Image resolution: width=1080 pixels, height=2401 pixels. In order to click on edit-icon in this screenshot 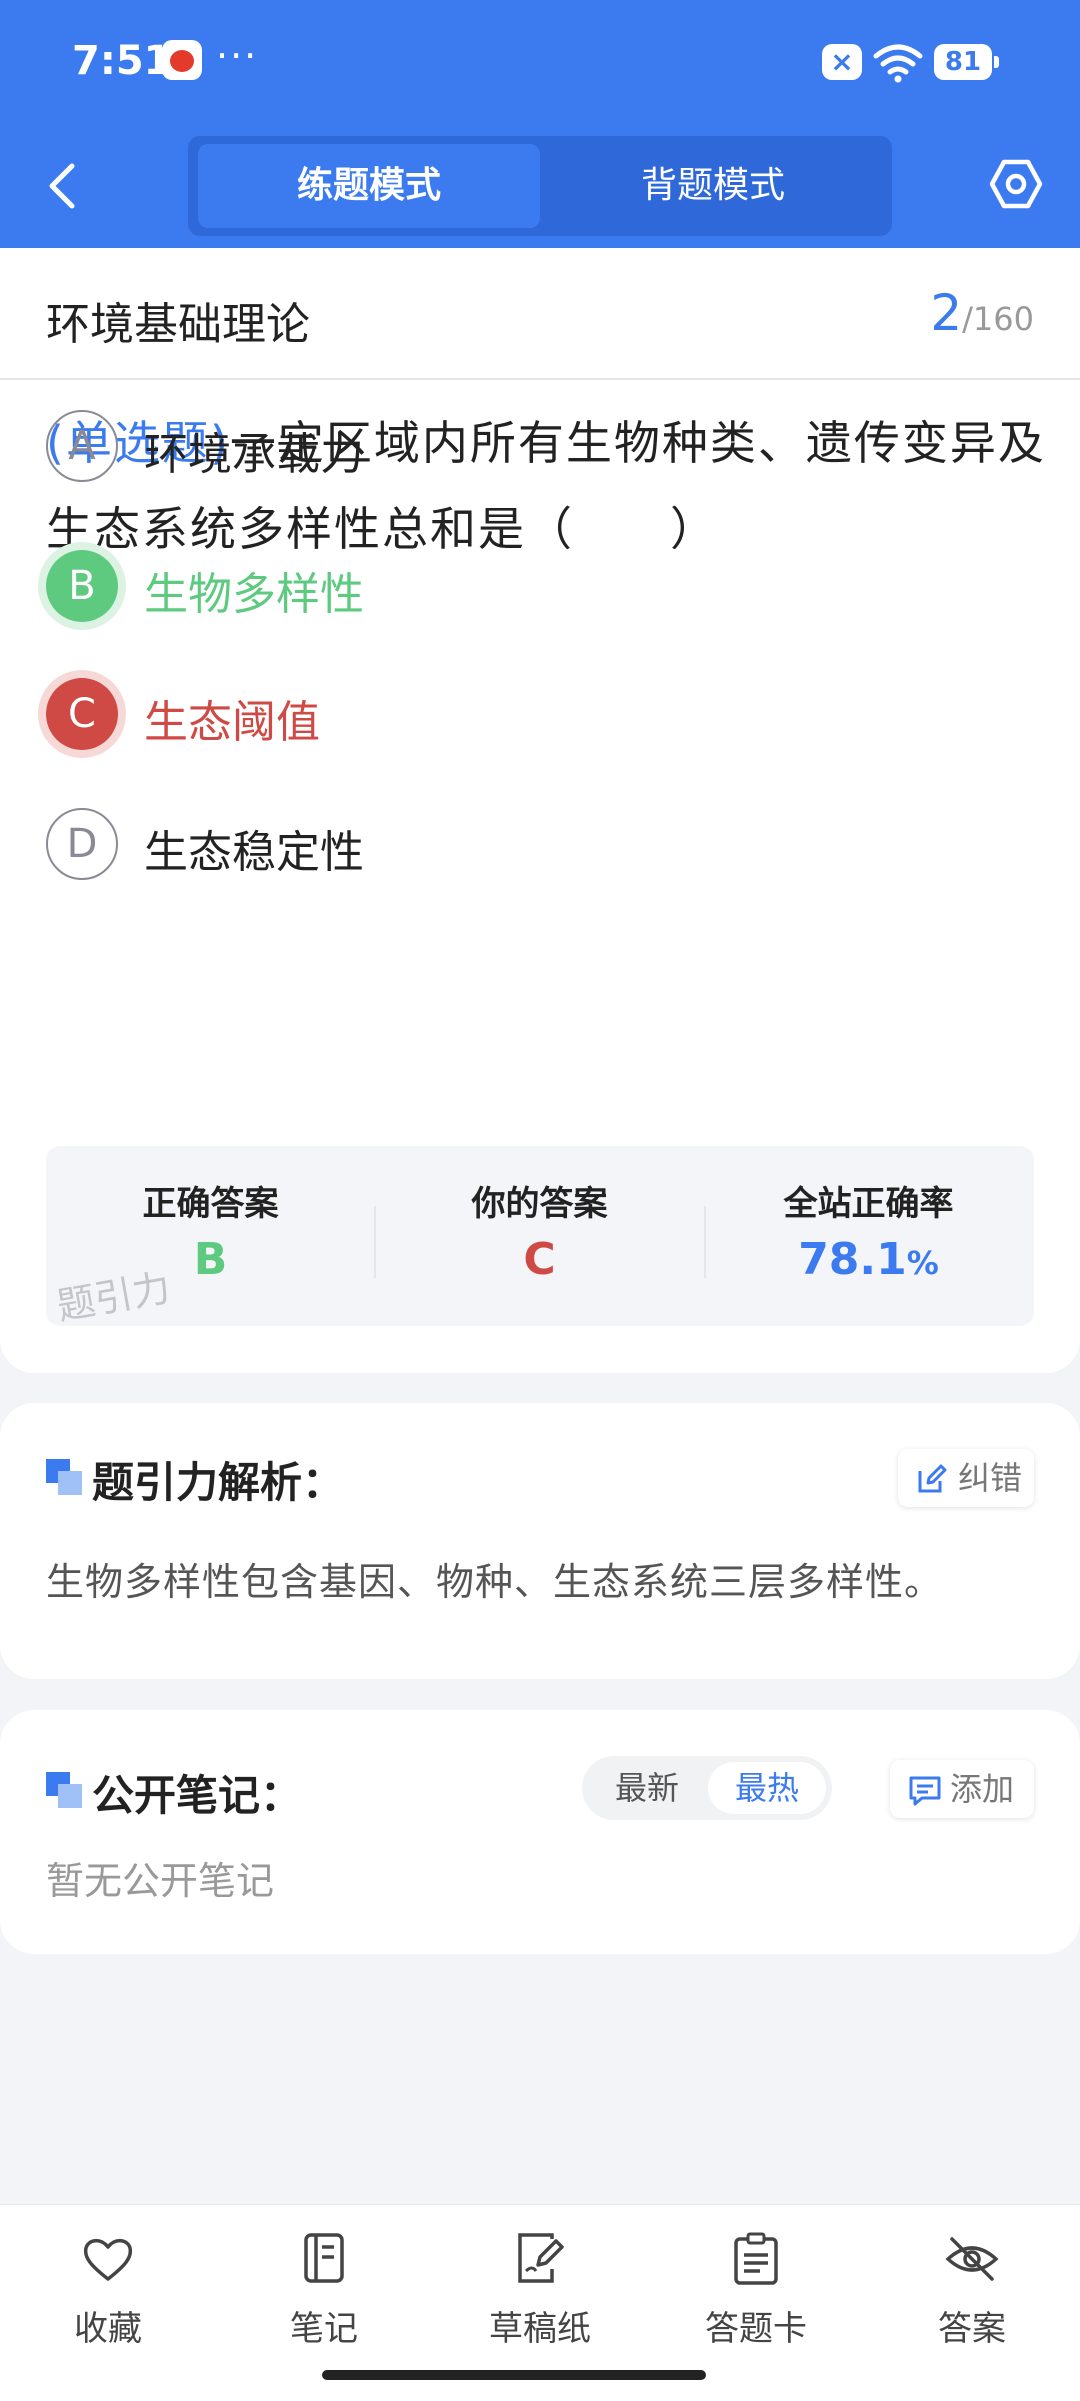, I will do `click(932, 1478)`.